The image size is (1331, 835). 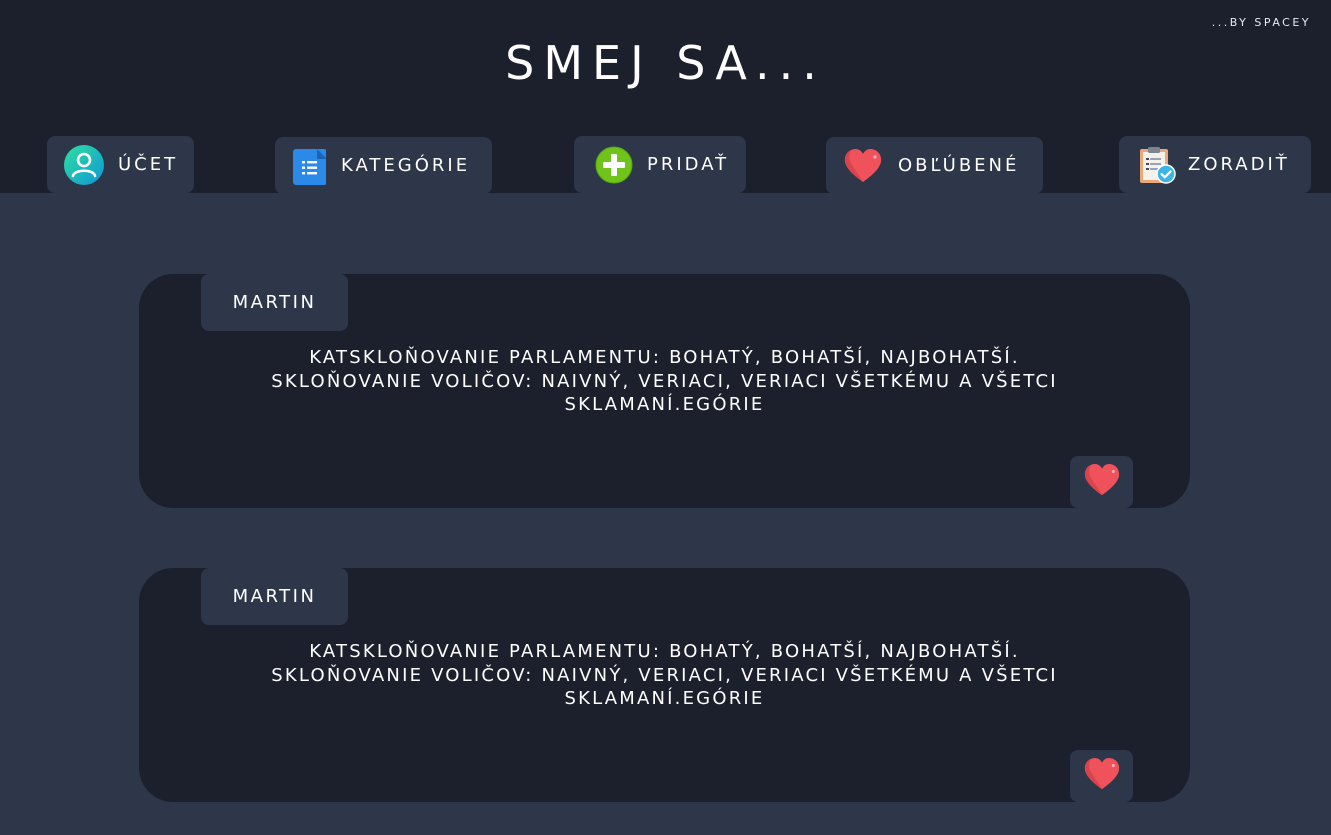 What do you see at coordinates (1239, 164) in the screenshot?
I see `sort-label: ZORADIŤ` at bounding box center [1239, 164].